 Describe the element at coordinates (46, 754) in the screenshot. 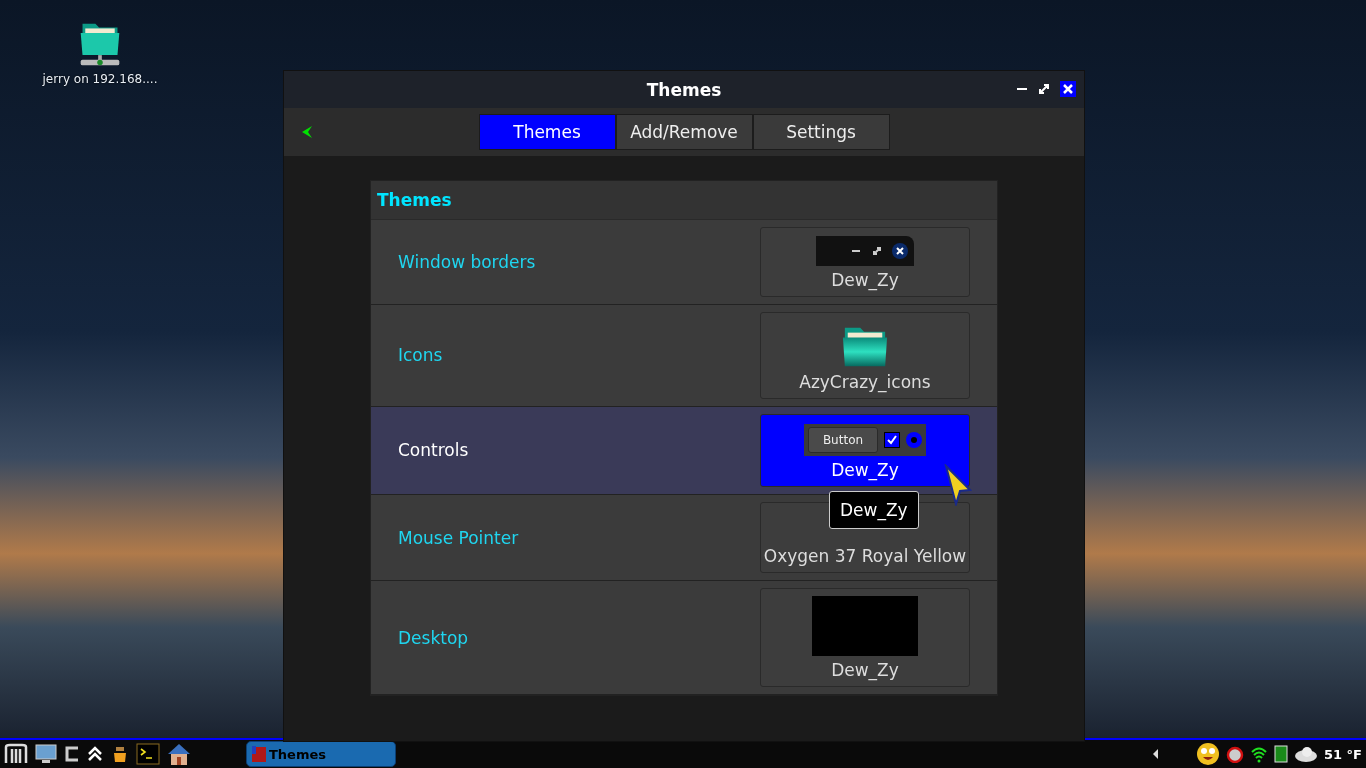

I see `monitor-icon` at that location.